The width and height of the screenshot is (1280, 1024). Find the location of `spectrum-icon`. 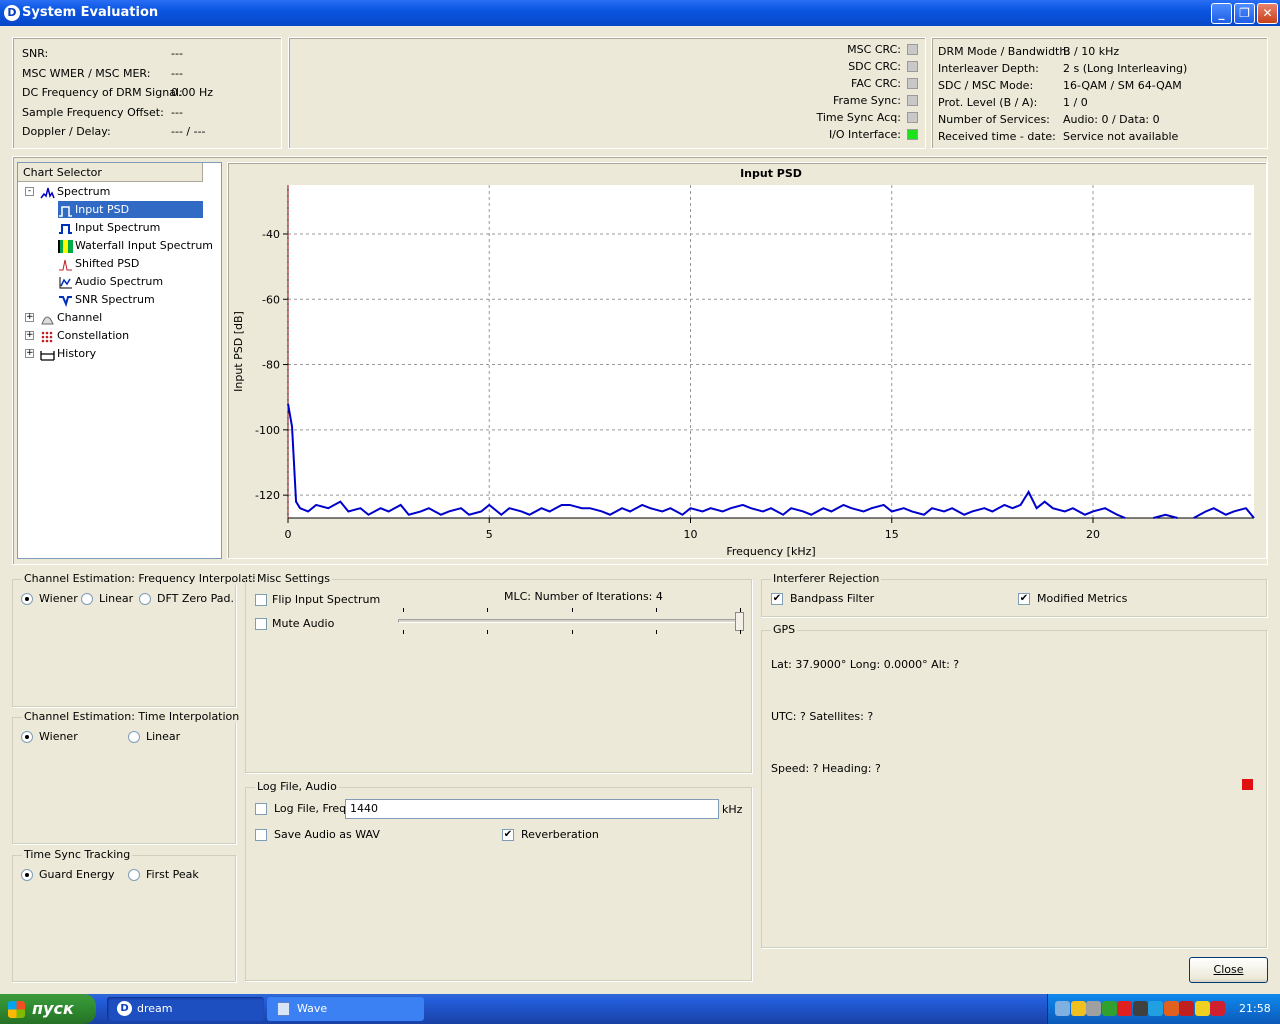

spectrum-icon is located at coordinates (47, 192).